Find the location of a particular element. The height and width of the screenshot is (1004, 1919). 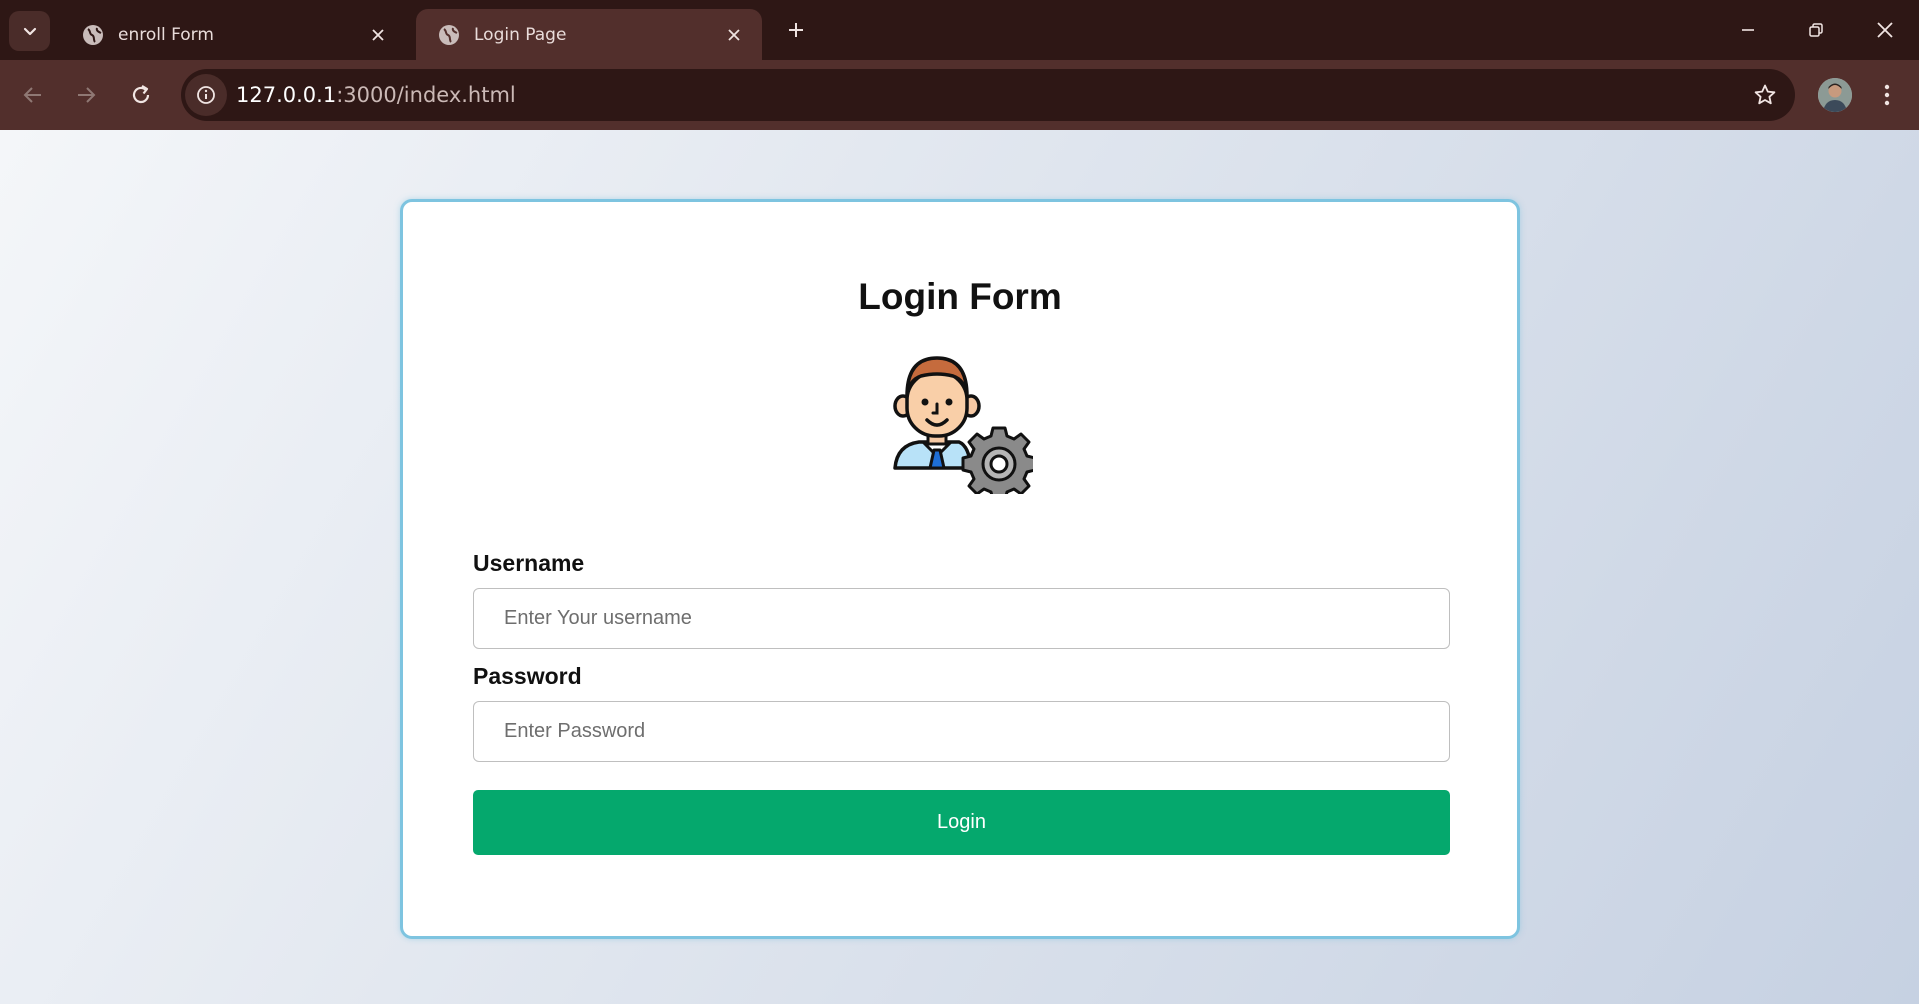

back-button is located at coordinates (33, 95).